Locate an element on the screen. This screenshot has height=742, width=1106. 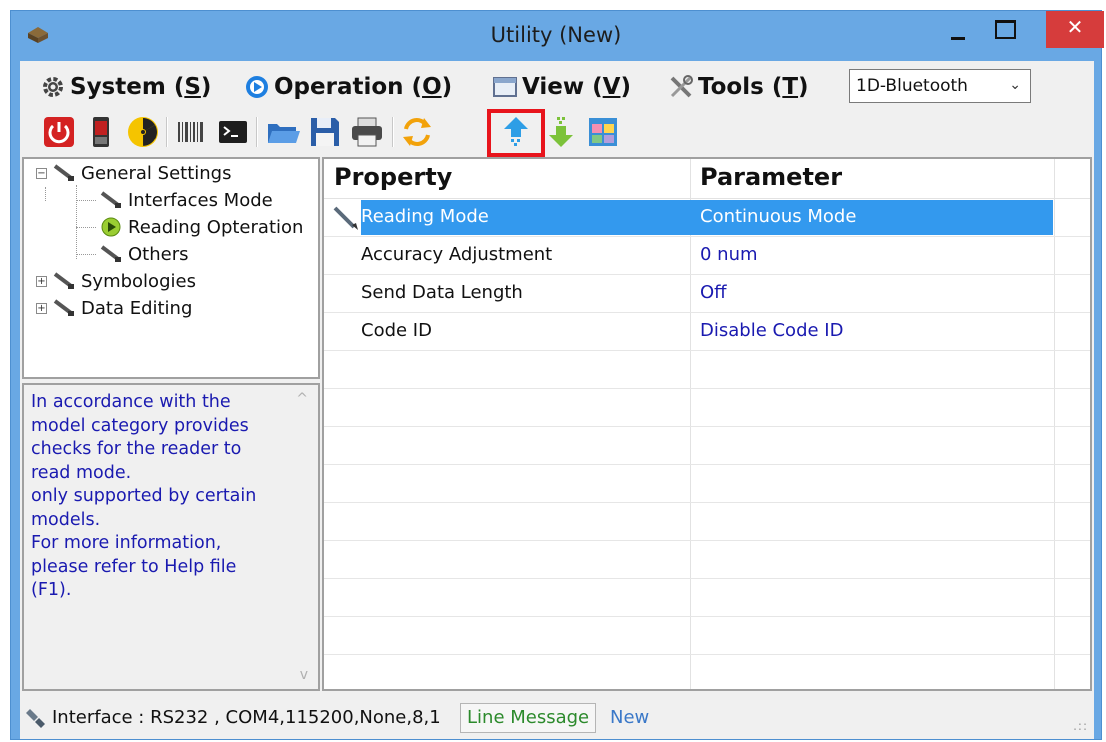
property-cell: Code ID is located at coordinates (396, 330).